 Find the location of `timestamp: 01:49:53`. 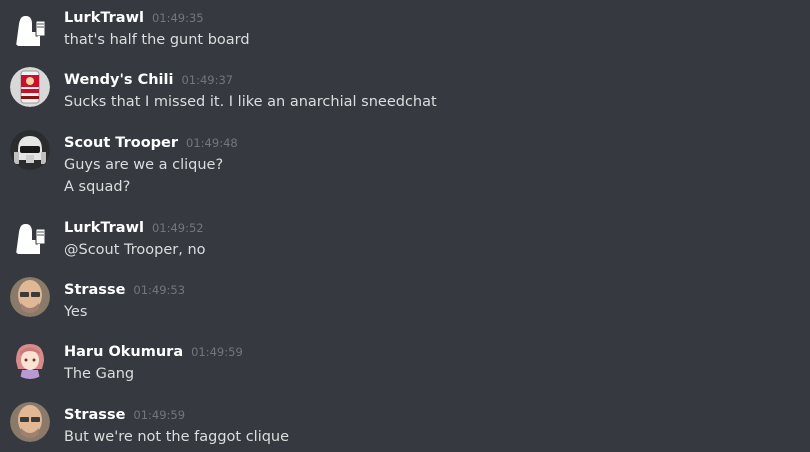

timestamp: 01:49:53 is located at coordinates (159, 290).